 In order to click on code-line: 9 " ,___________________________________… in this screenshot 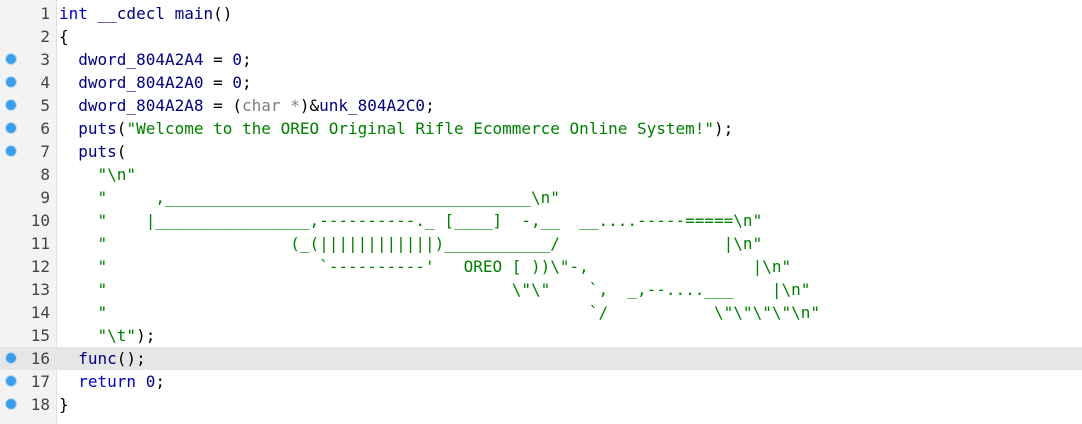, I will do `click(541, 197)`.